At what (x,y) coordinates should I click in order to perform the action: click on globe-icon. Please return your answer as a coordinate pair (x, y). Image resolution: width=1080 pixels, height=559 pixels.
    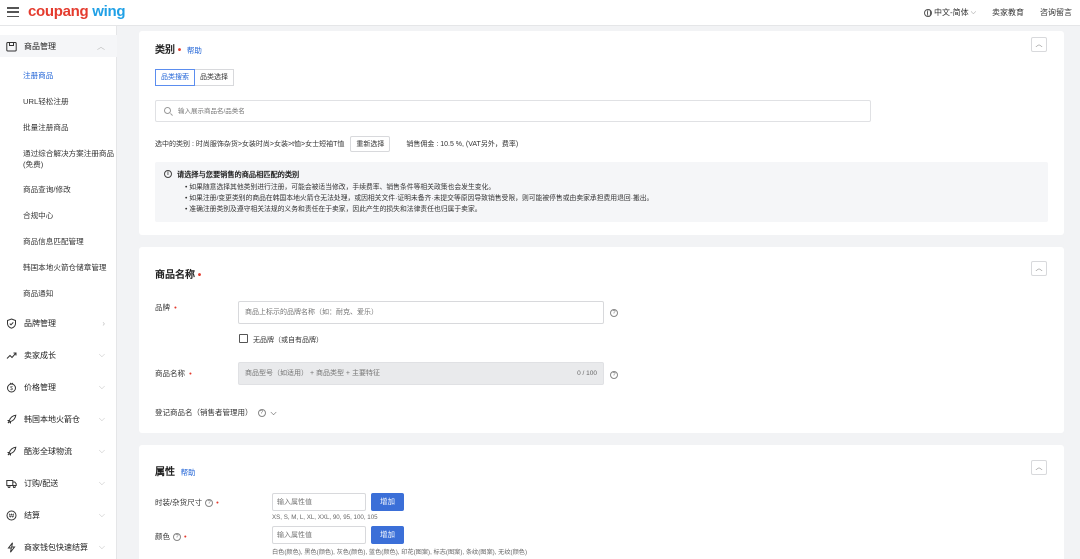
    Looking at the image, I should click on (928, 12).